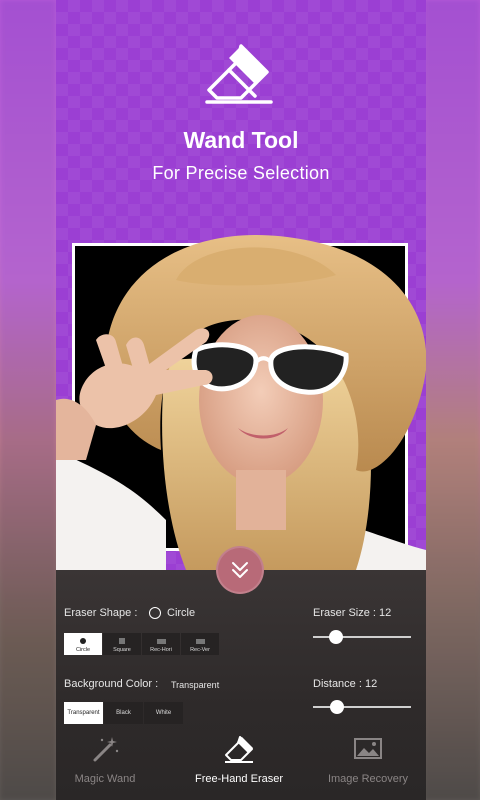 Image resolution: width=480 pixels, height=800 pixels. What do you see at coordinates (368, 760) in the screenshot?
I see `tab-image-recovery: Image Recovery` at bounding box center [368, 760].